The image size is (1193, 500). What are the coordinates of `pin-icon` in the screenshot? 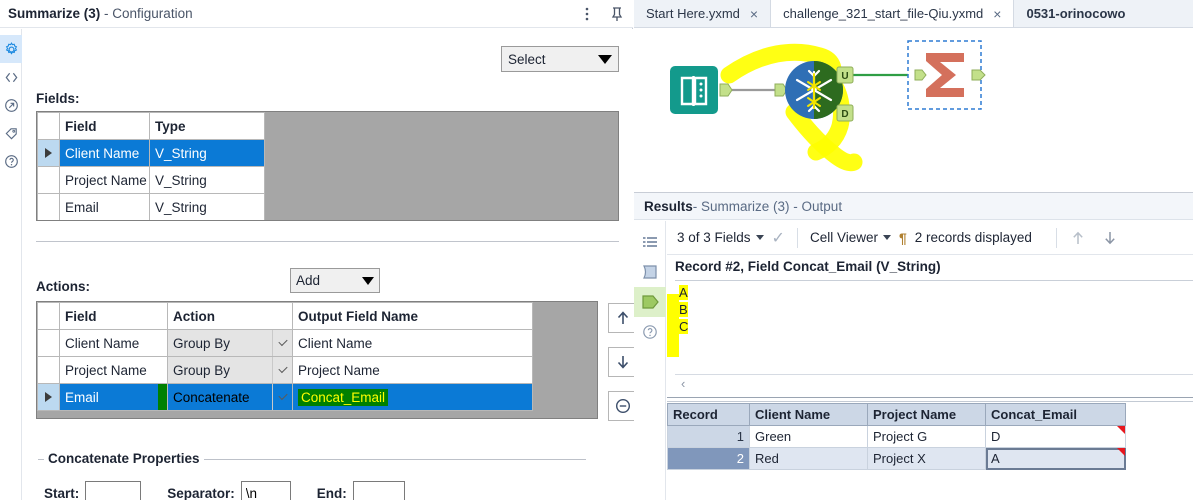 It's located at (617, 14).